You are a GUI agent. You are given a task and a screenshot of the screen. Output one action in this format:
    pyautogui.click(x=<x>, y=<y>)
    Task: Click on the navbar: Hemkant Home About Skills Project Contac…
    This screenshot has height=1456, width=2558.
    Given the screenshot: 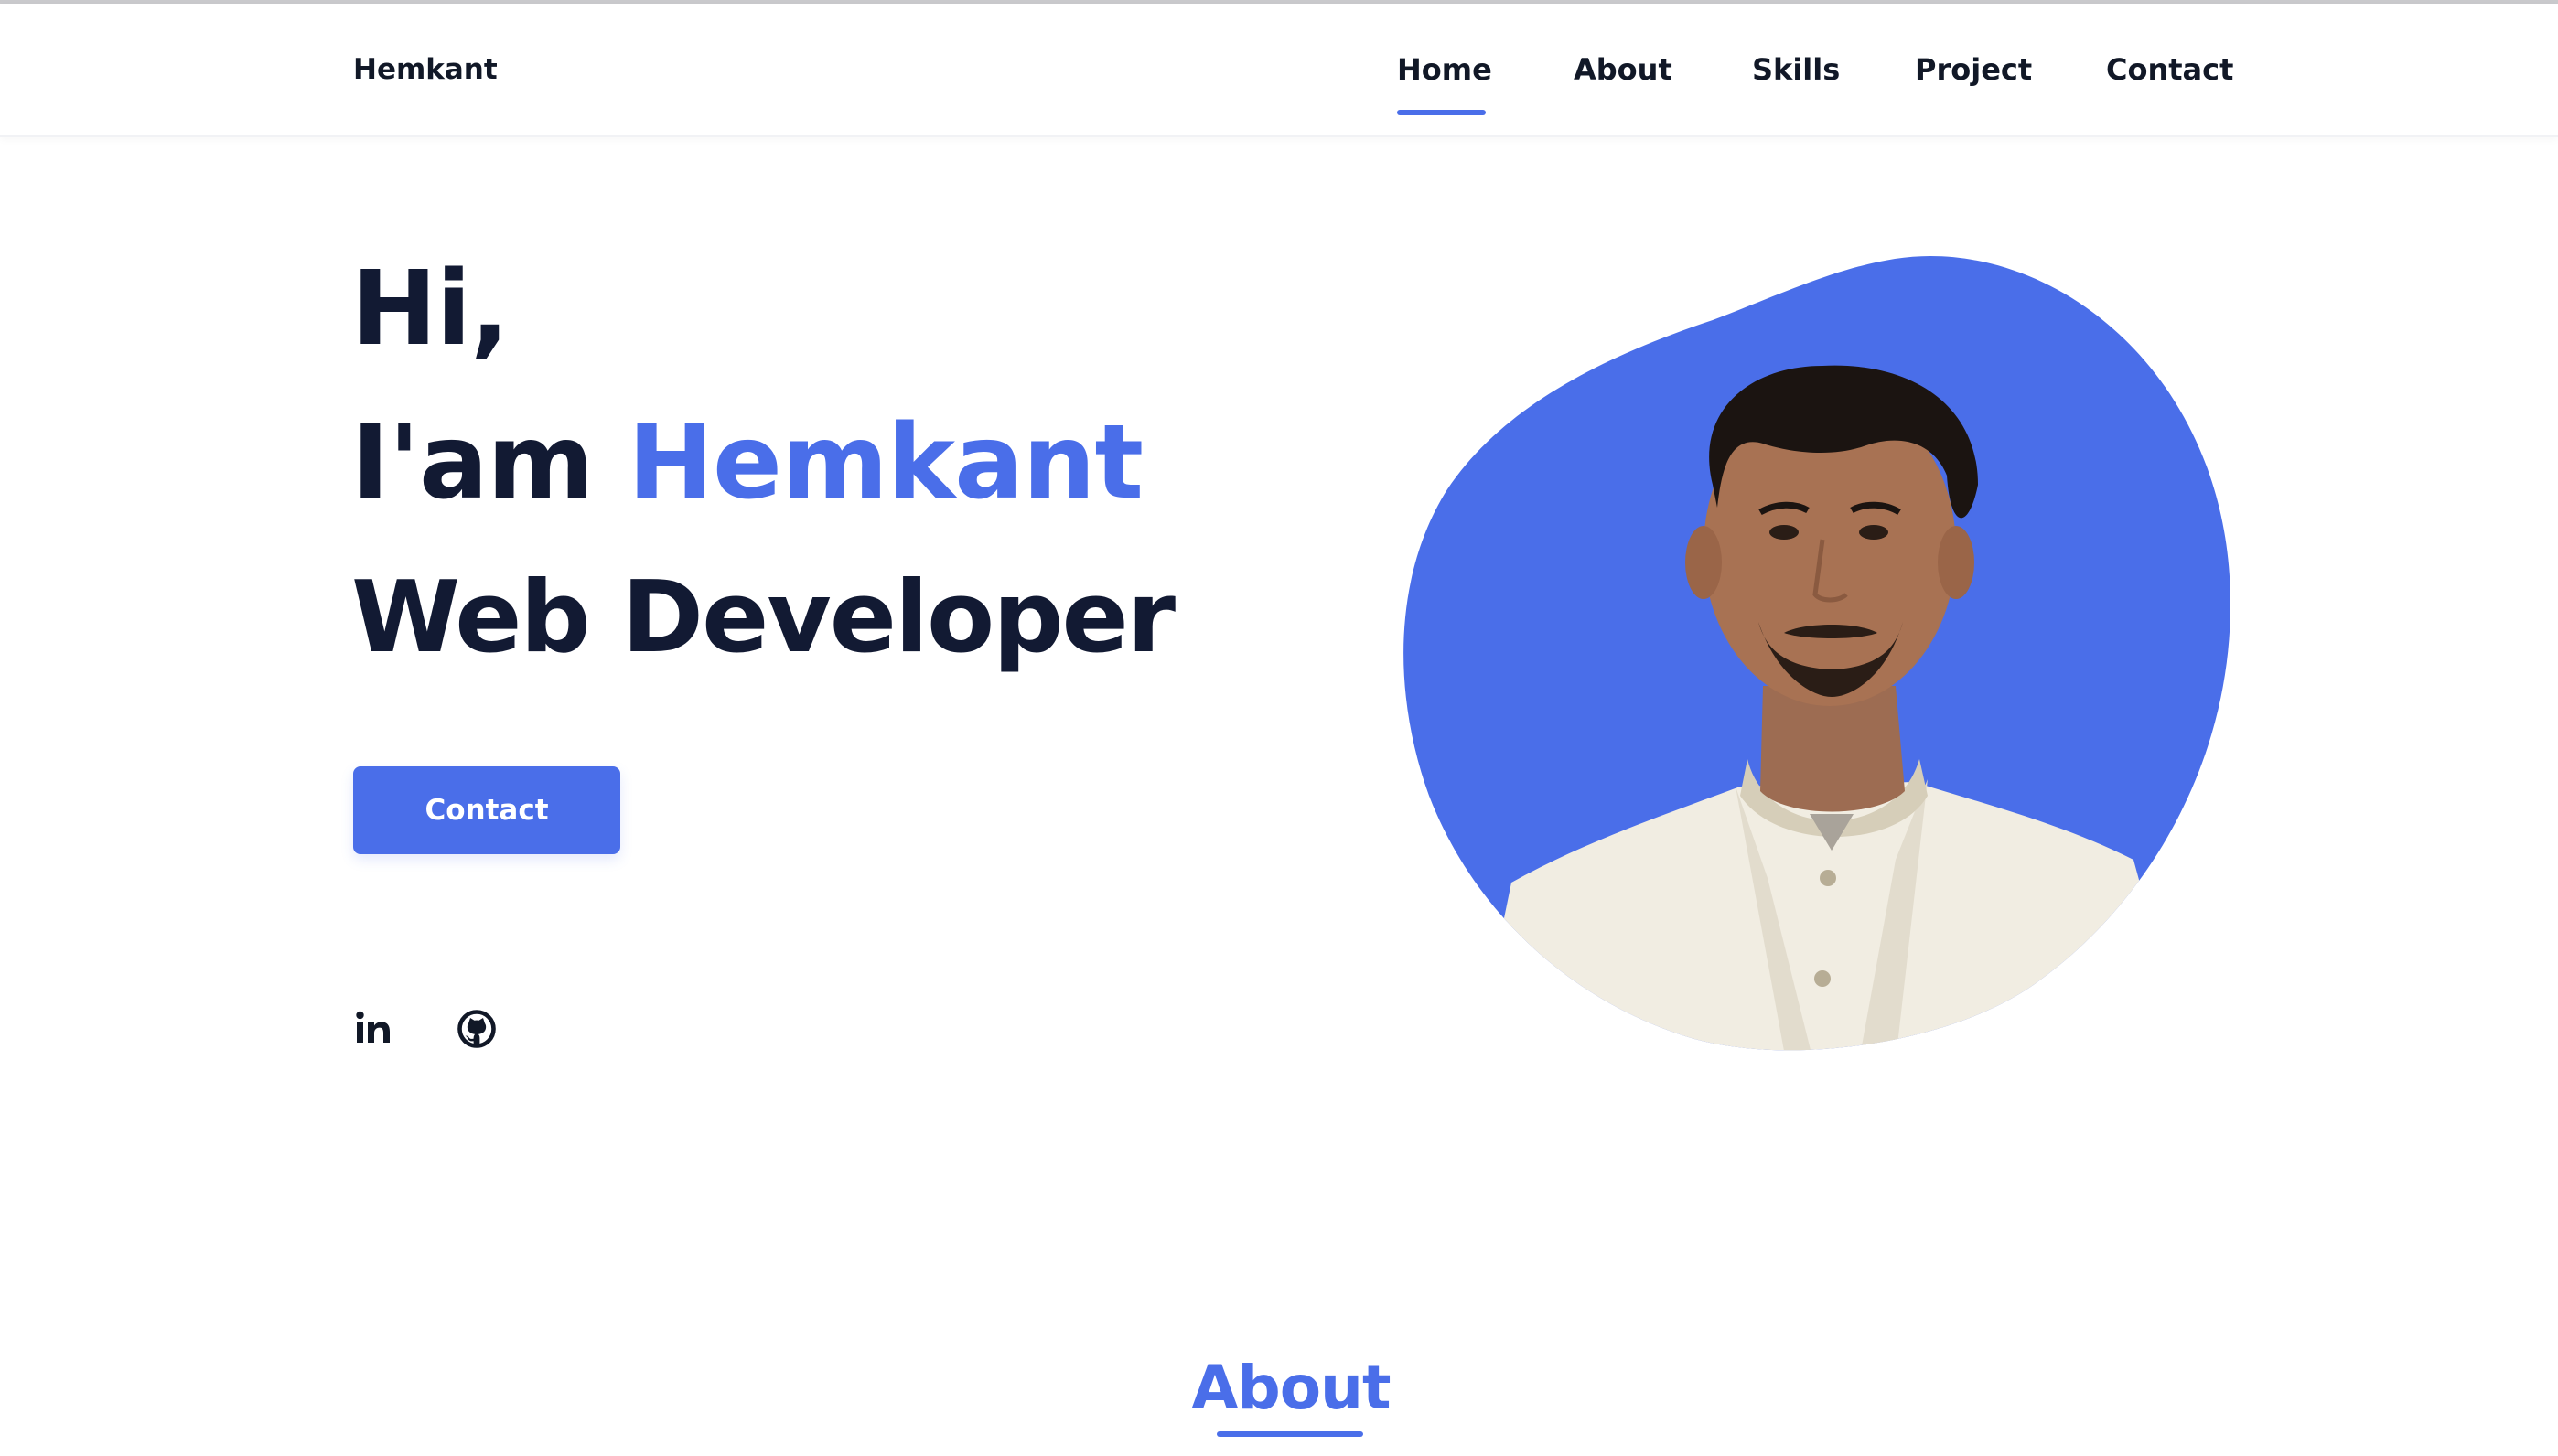 What is the action you would take?
    pyautogui.click(x=1279, y=70)
    